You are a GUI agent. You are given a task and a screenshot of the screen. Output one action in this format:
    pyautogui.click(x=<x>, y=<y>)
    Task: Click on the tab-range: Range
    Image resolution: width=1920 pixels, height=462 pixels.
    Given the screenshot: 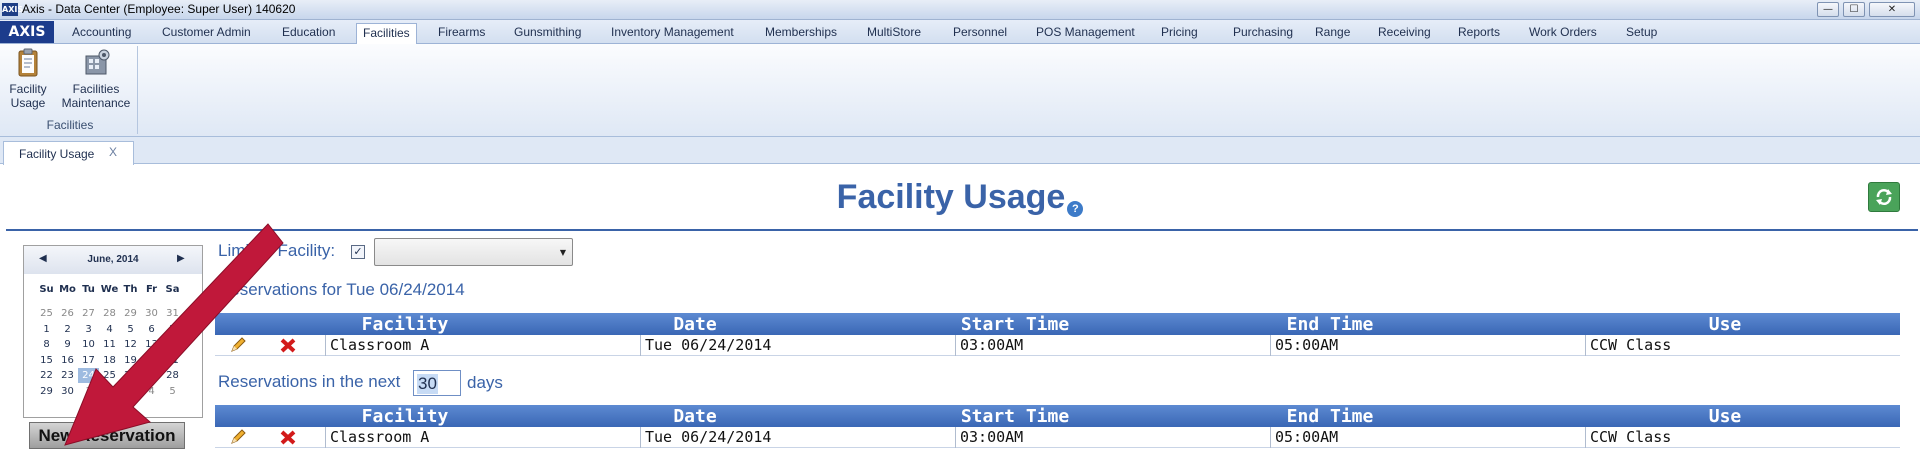 What is the action you would take?
    pyautogui.click(x=1332, y=33)
    